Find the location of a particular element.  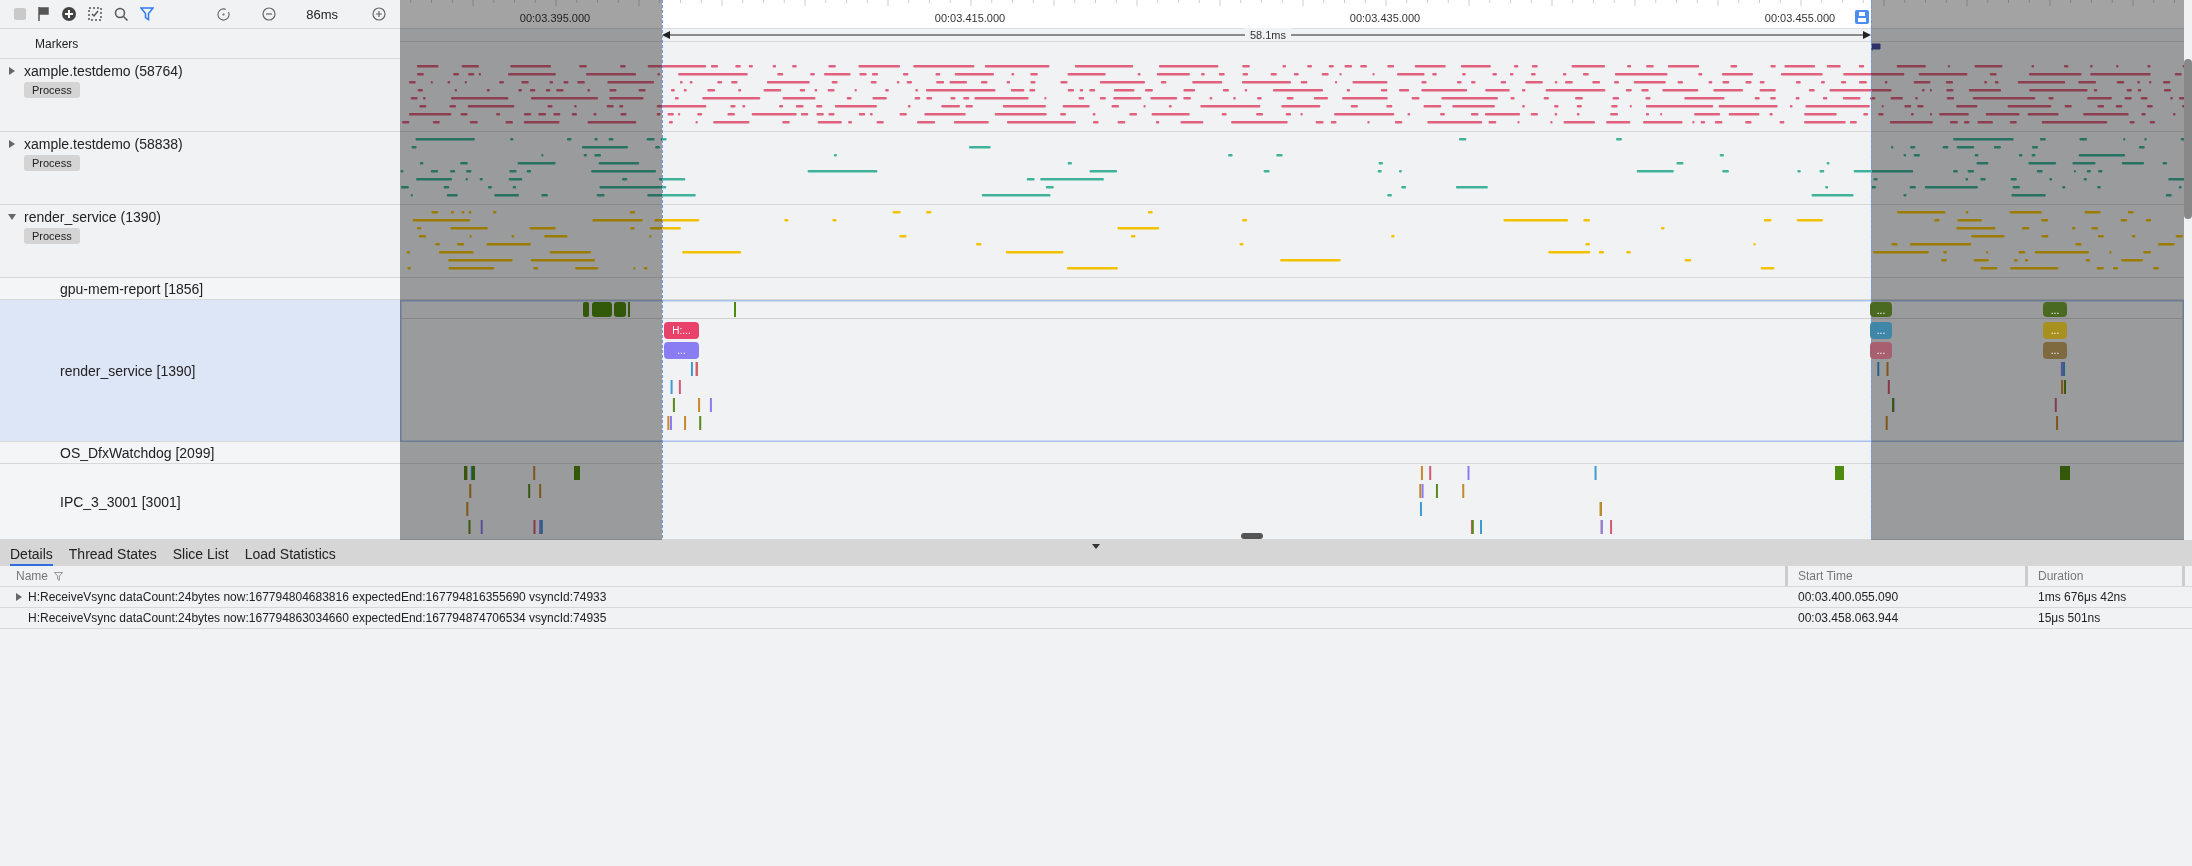

time-tick-label: 00:03.395.000 is located at coordinates (555, 18).